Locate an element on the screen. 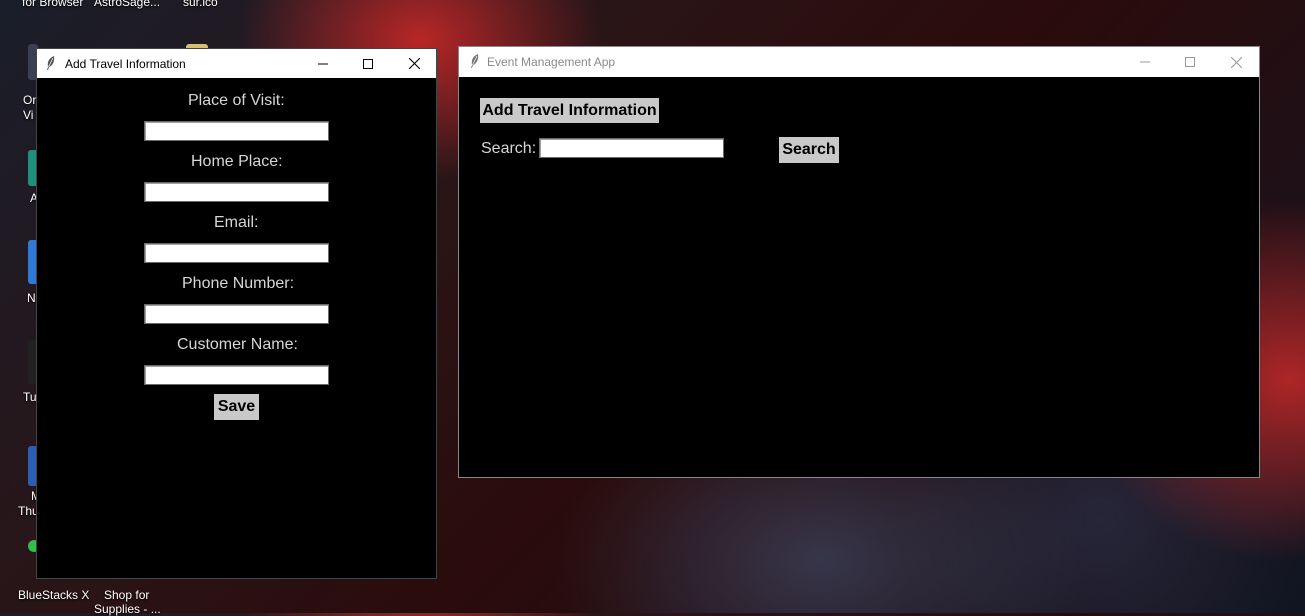  phone-number-input is located at coordinates (236, 314).